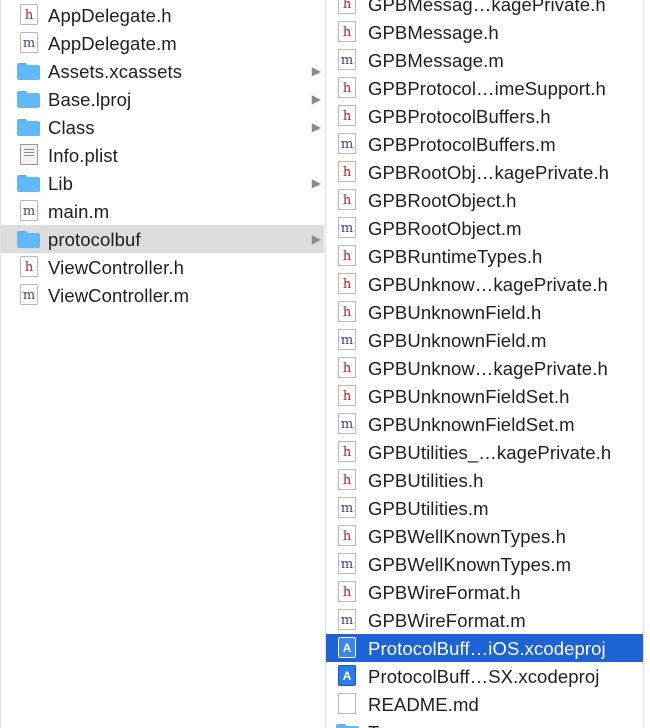  Describe the element at coordinates (485, 312) in the screenshot. I see `file-row-gpbunknownfield-h: h GPBUnknownField.h` at that location.